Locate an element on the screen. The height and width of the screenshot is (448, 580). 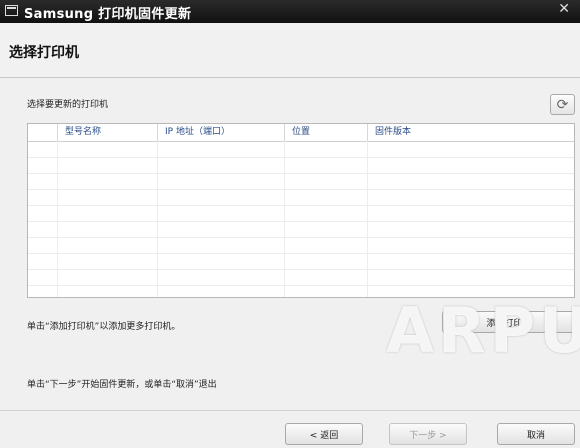
close-icon: ✕ is located at coordinates (564, 9).